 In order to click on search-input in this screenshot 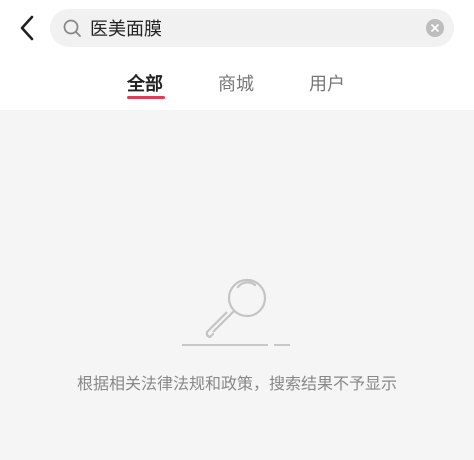, I will do `click(250, 28)`.